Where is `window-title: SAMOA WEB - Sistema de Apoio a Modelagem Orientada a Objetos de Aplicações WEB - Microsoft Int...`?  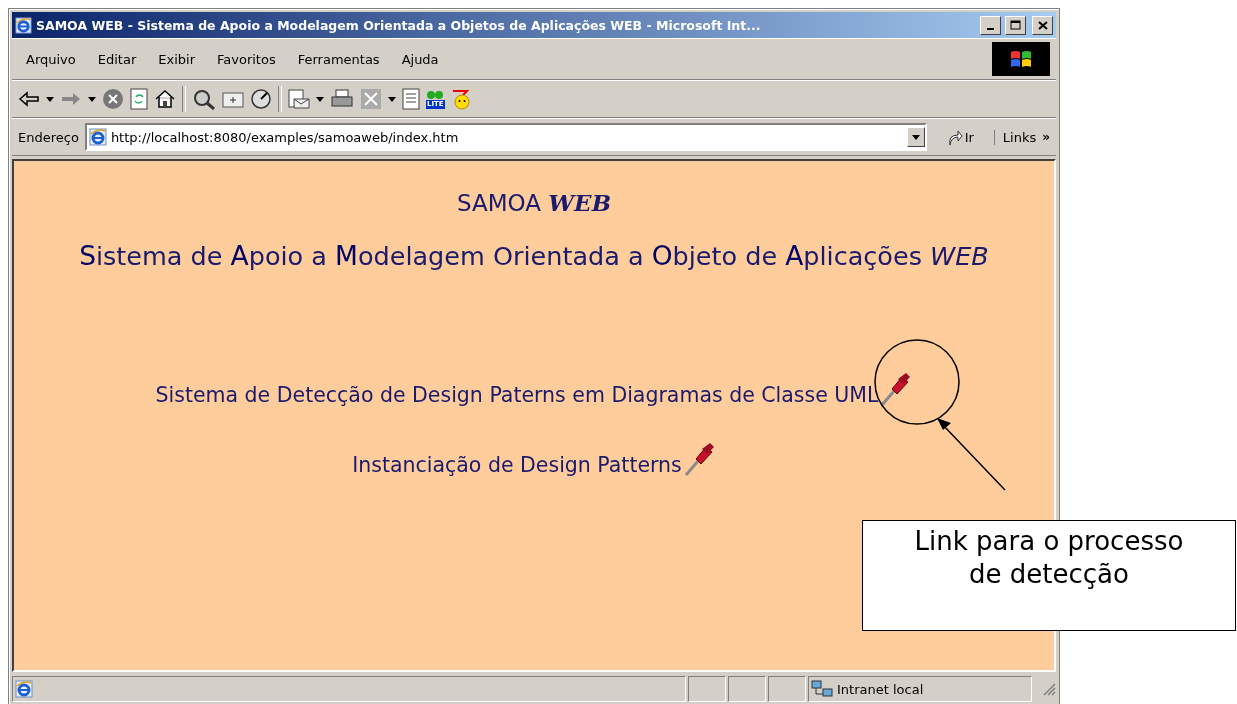 window-title: SAMOA WEB - Sistema de Apoio a Modelagem Orientada a Objetos de Aplicações WEB - Microsoft Int... is located at coordinates (399, 25).